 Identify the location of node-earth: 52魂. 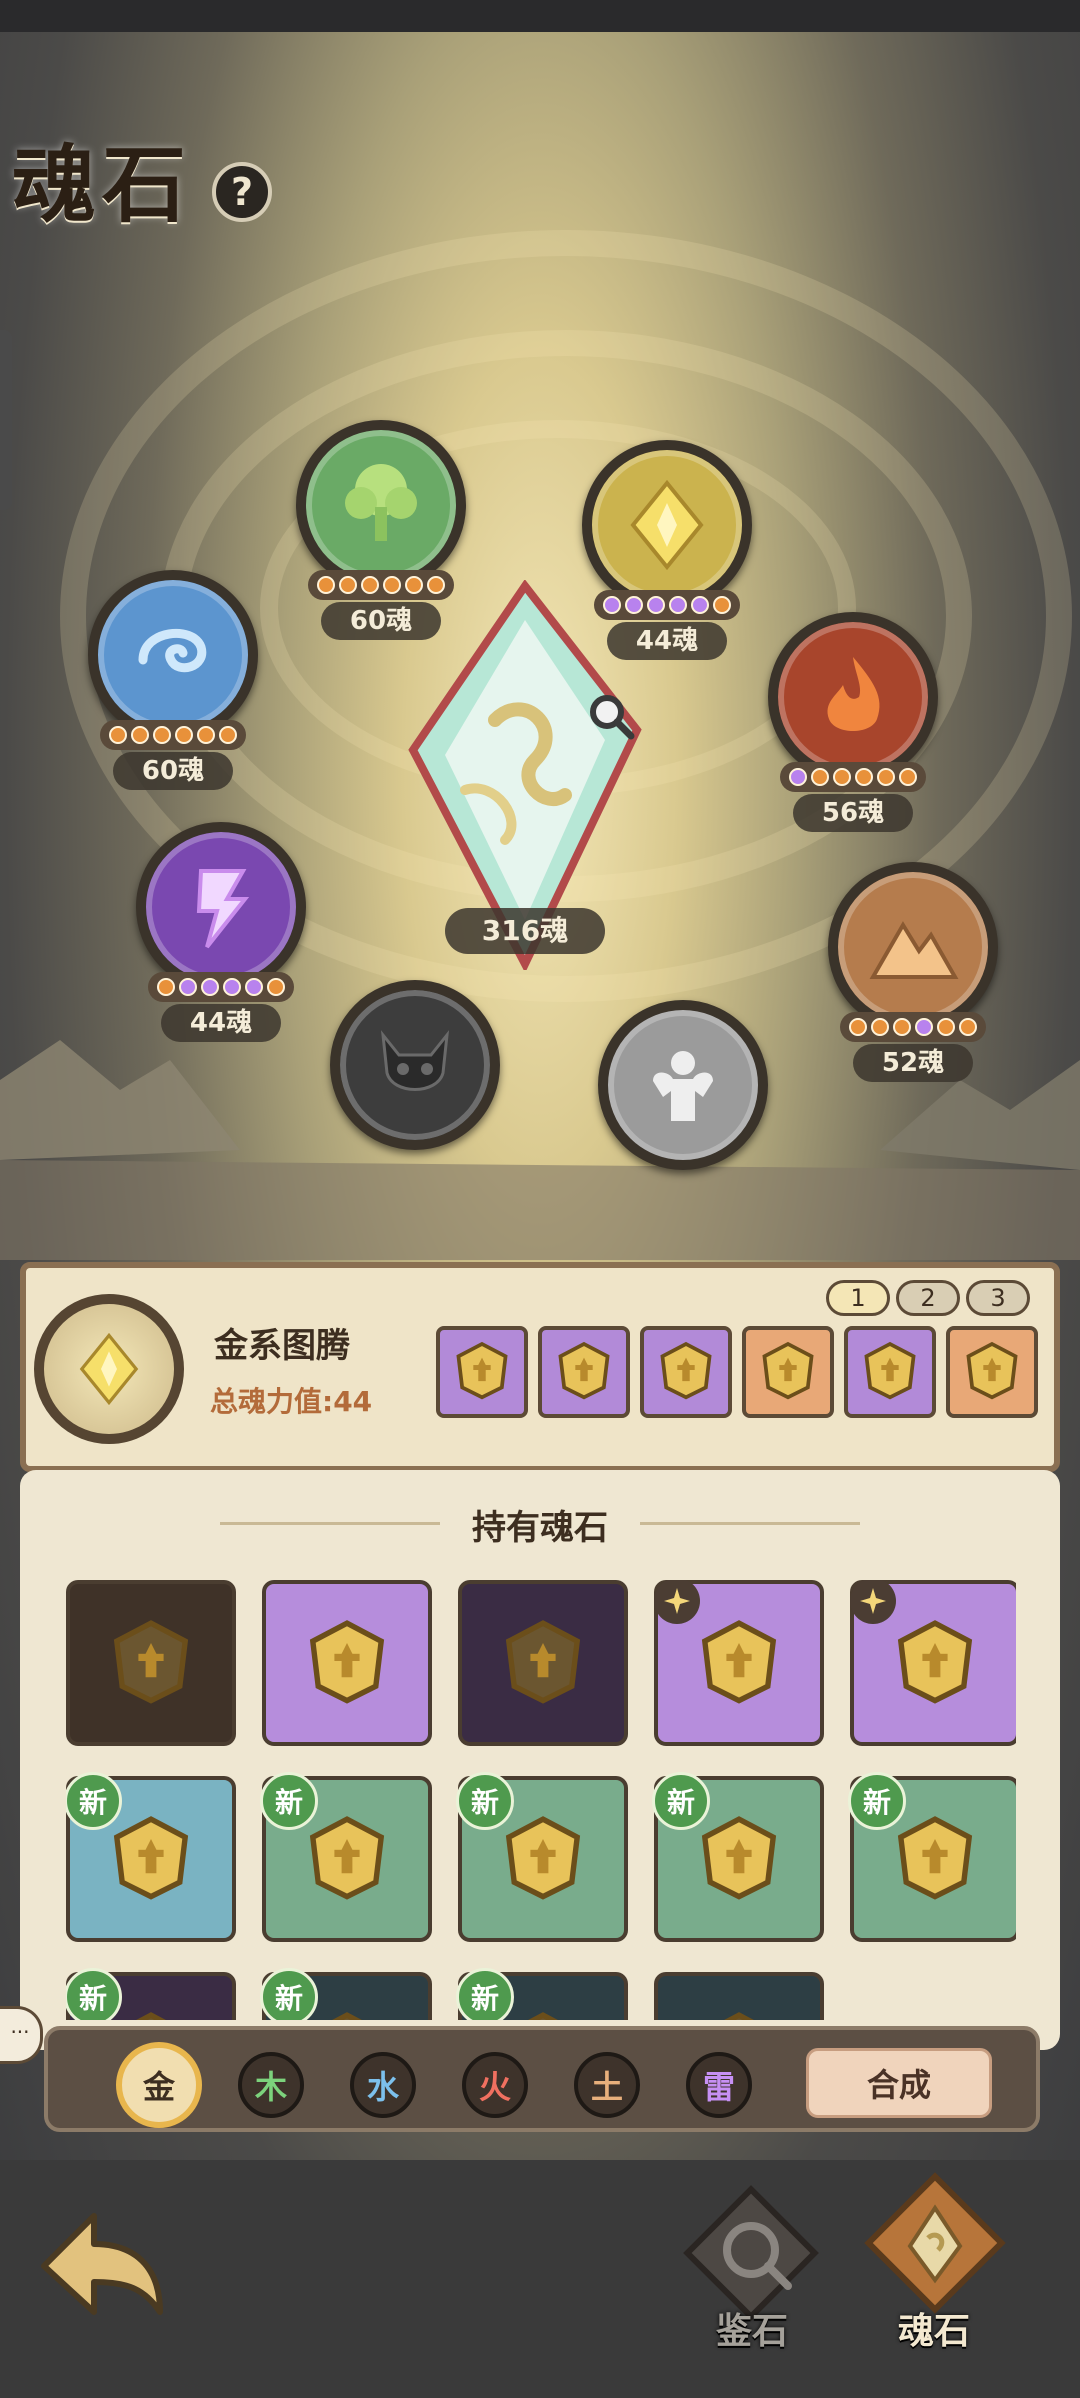
(913, 972).